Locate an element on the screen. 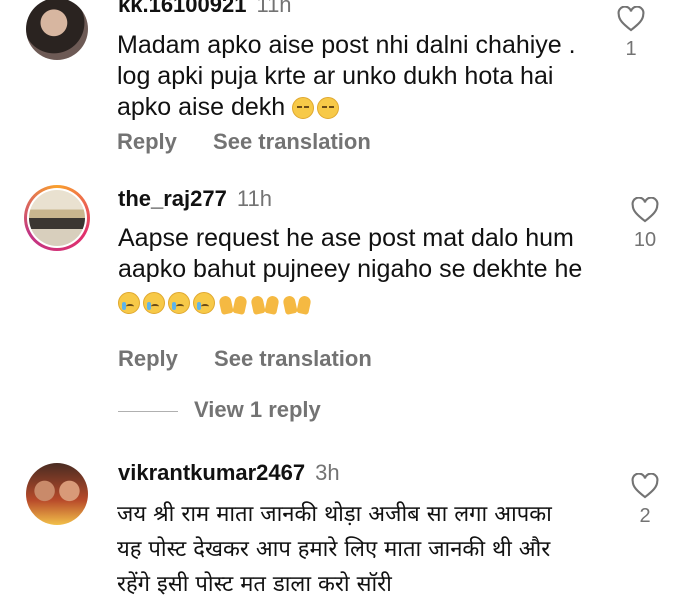  view-replies-button: View 1 reply is located at coordinates (219, 410).